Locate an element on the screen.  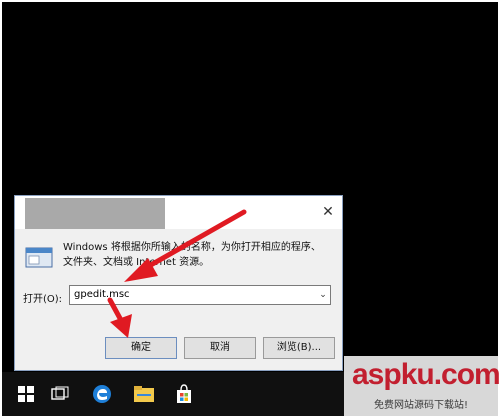
watermark-logo: aspku.com is located at coordinates (426, 374).